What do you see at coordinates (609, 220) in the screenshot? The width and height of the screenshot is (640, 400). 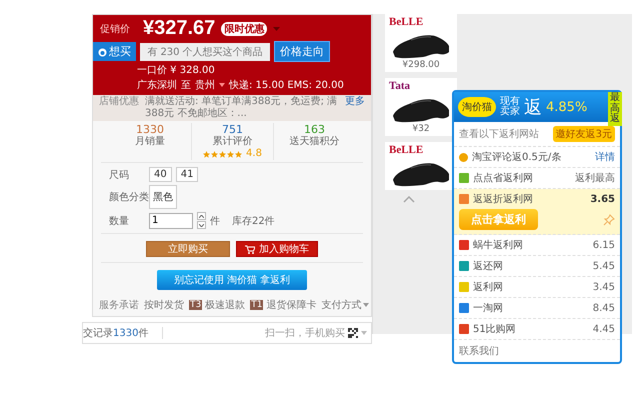 I see `pin-icon` at bounding box center [609, 220].